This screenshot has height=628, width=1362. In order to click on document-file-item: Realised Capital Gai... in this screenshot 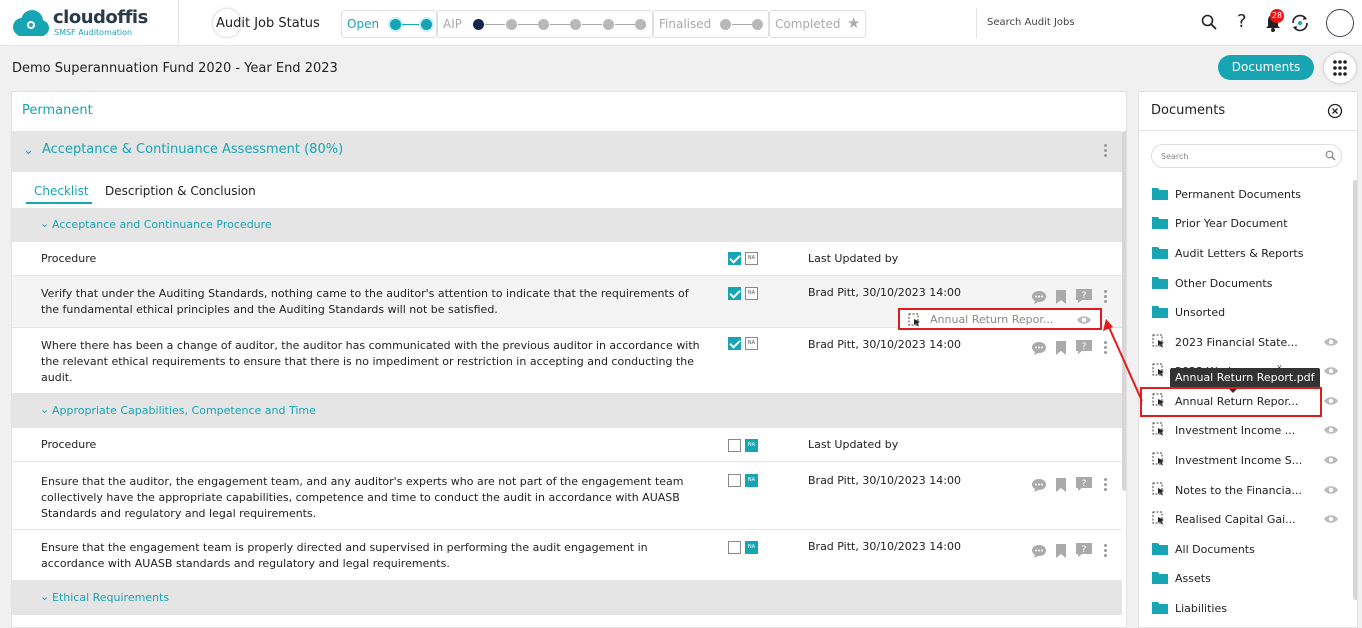, I will do `click(1244, 521)`.